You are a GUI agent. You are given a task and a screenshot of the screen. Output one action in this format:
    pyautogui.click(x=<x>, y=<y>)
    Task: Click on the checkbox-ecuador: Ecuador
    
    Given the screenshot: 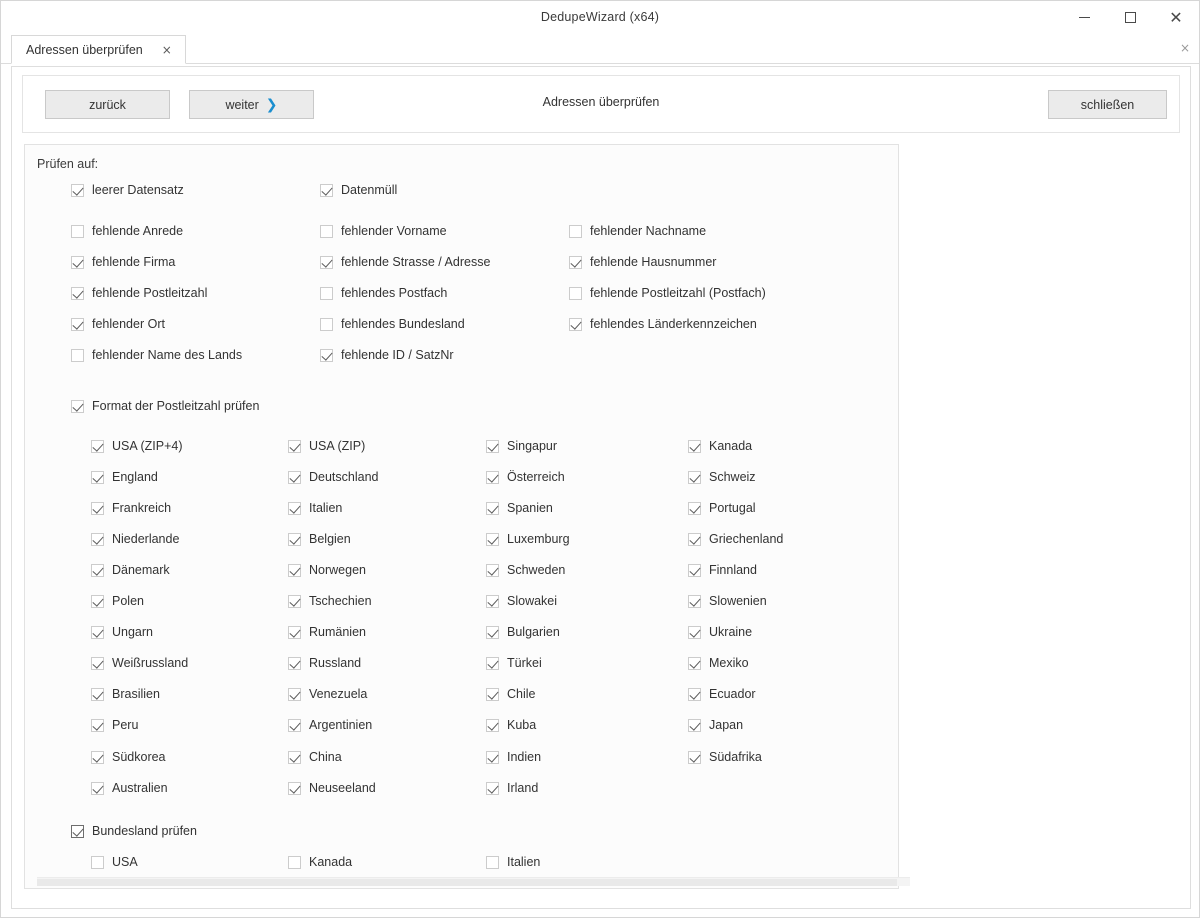 What is the action you would take?
    pyautogui.click(x=722, y=694)
    